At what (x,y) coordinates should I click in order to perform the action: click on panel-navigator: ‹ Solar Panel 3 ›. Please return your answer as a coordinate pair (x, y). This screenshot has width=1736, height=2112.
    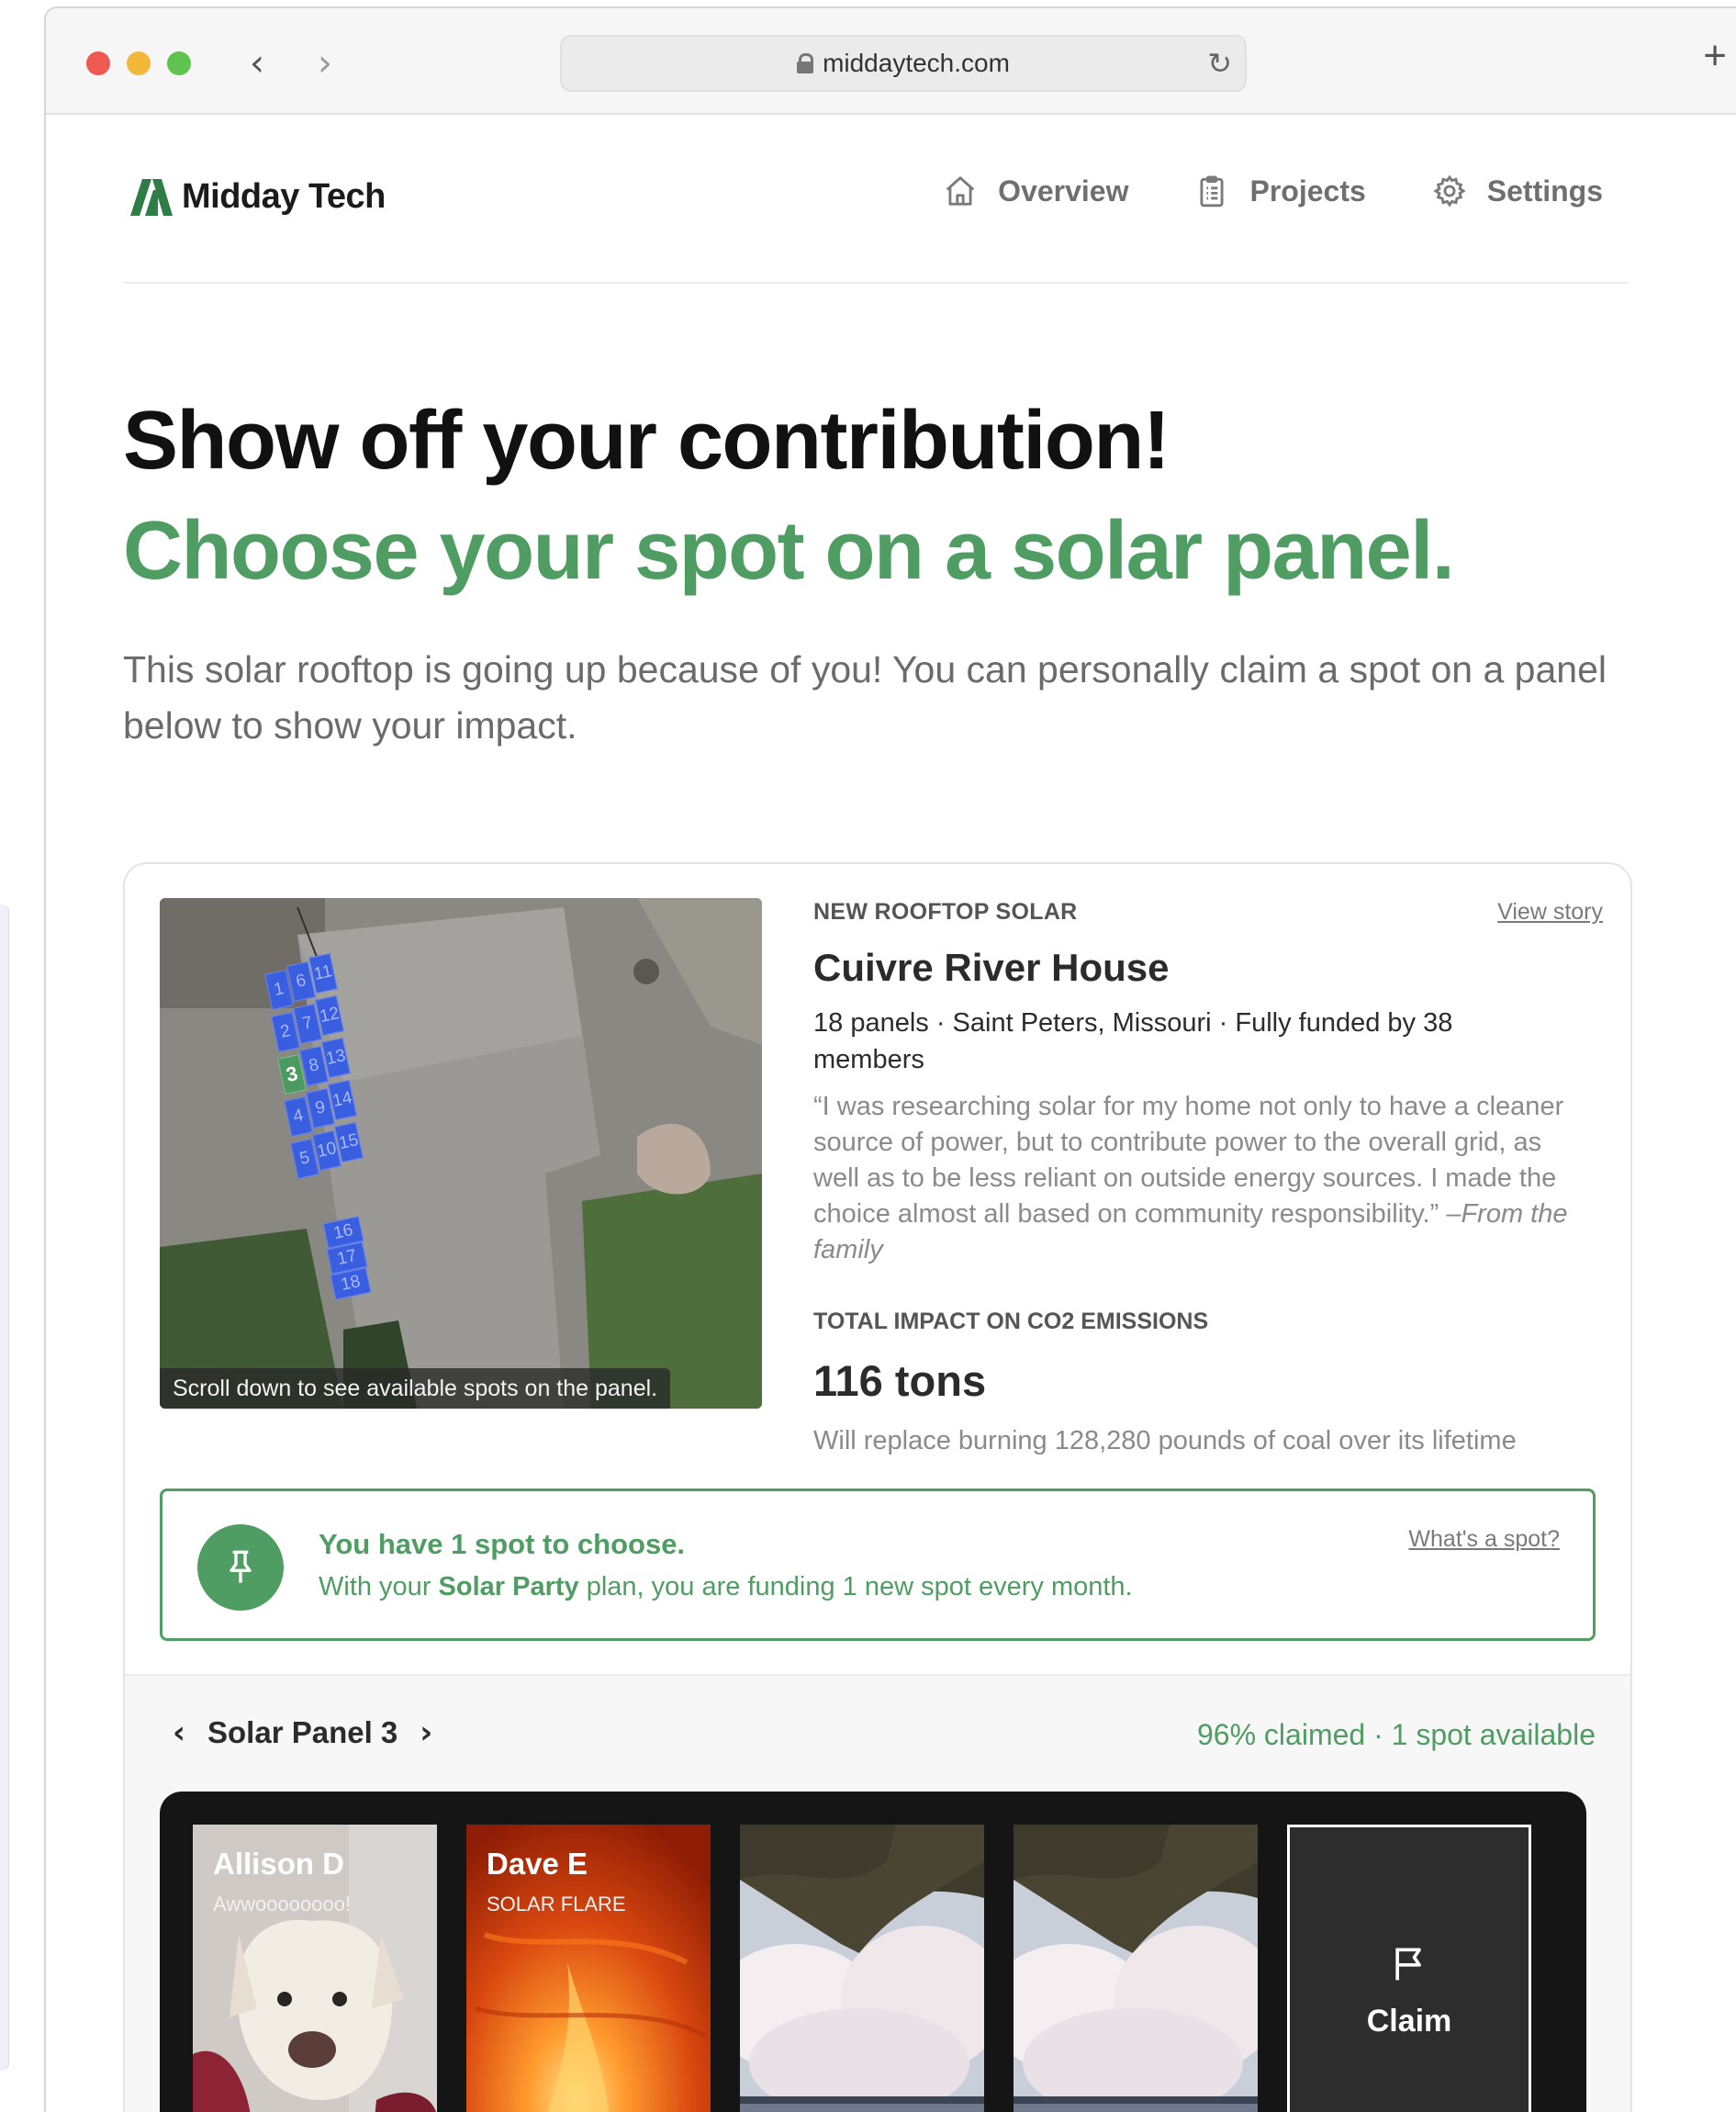
    Looking at the image, I should click on (302, 1733).